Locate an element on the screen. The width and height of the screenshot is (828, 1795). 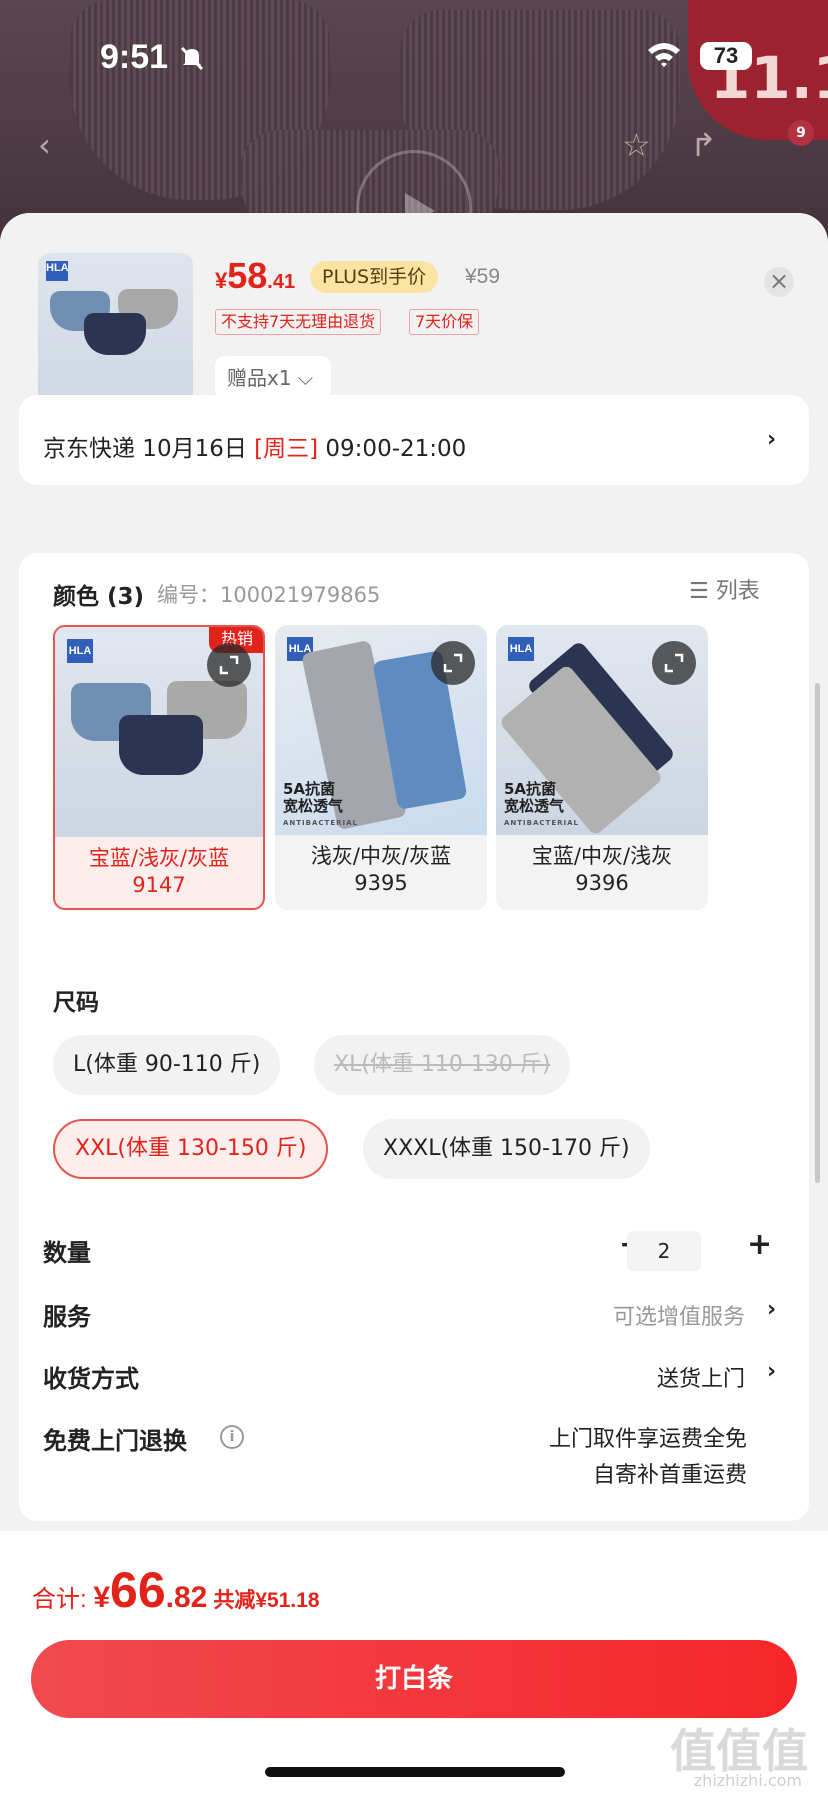
status-time: 9:51 is located at coordinates (134, 57).